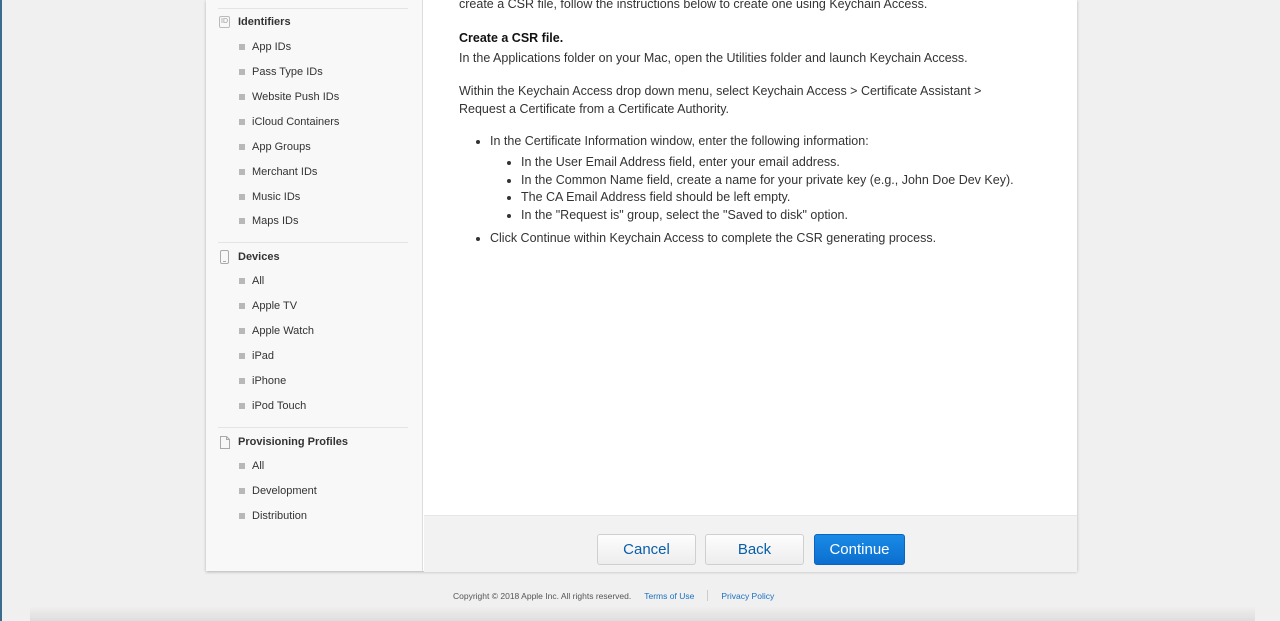 The width and height of the screenshot is (1280, 621). Describe the element at coordinates (747, 596) in the screenshot. I see `privacy-policy-link: Privacy Policy` at that location.